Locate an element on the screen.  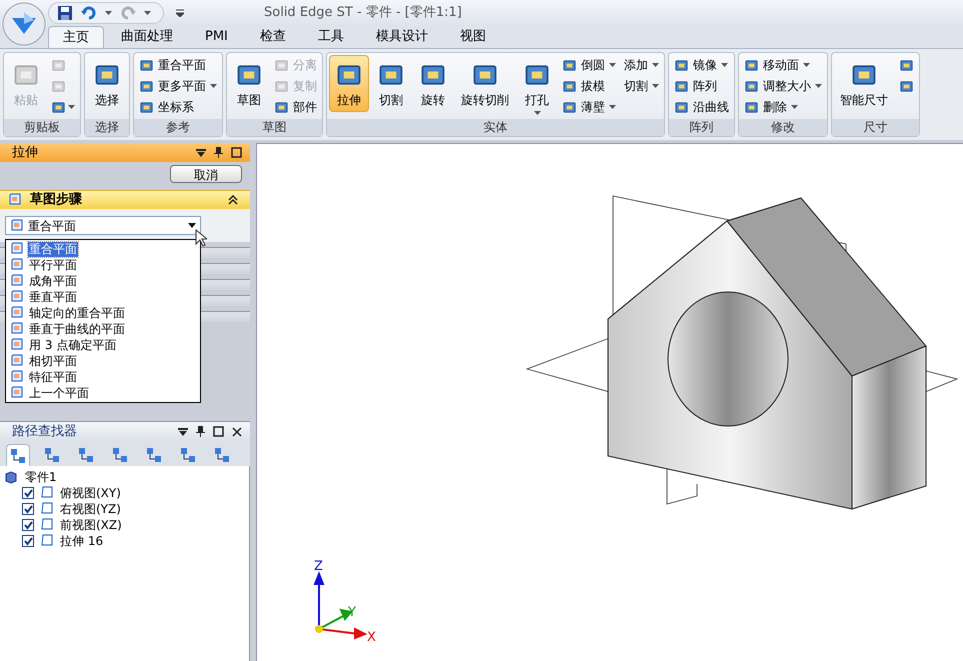
tree-item: 前视图(XZ) is located at coordinates (91, 525).